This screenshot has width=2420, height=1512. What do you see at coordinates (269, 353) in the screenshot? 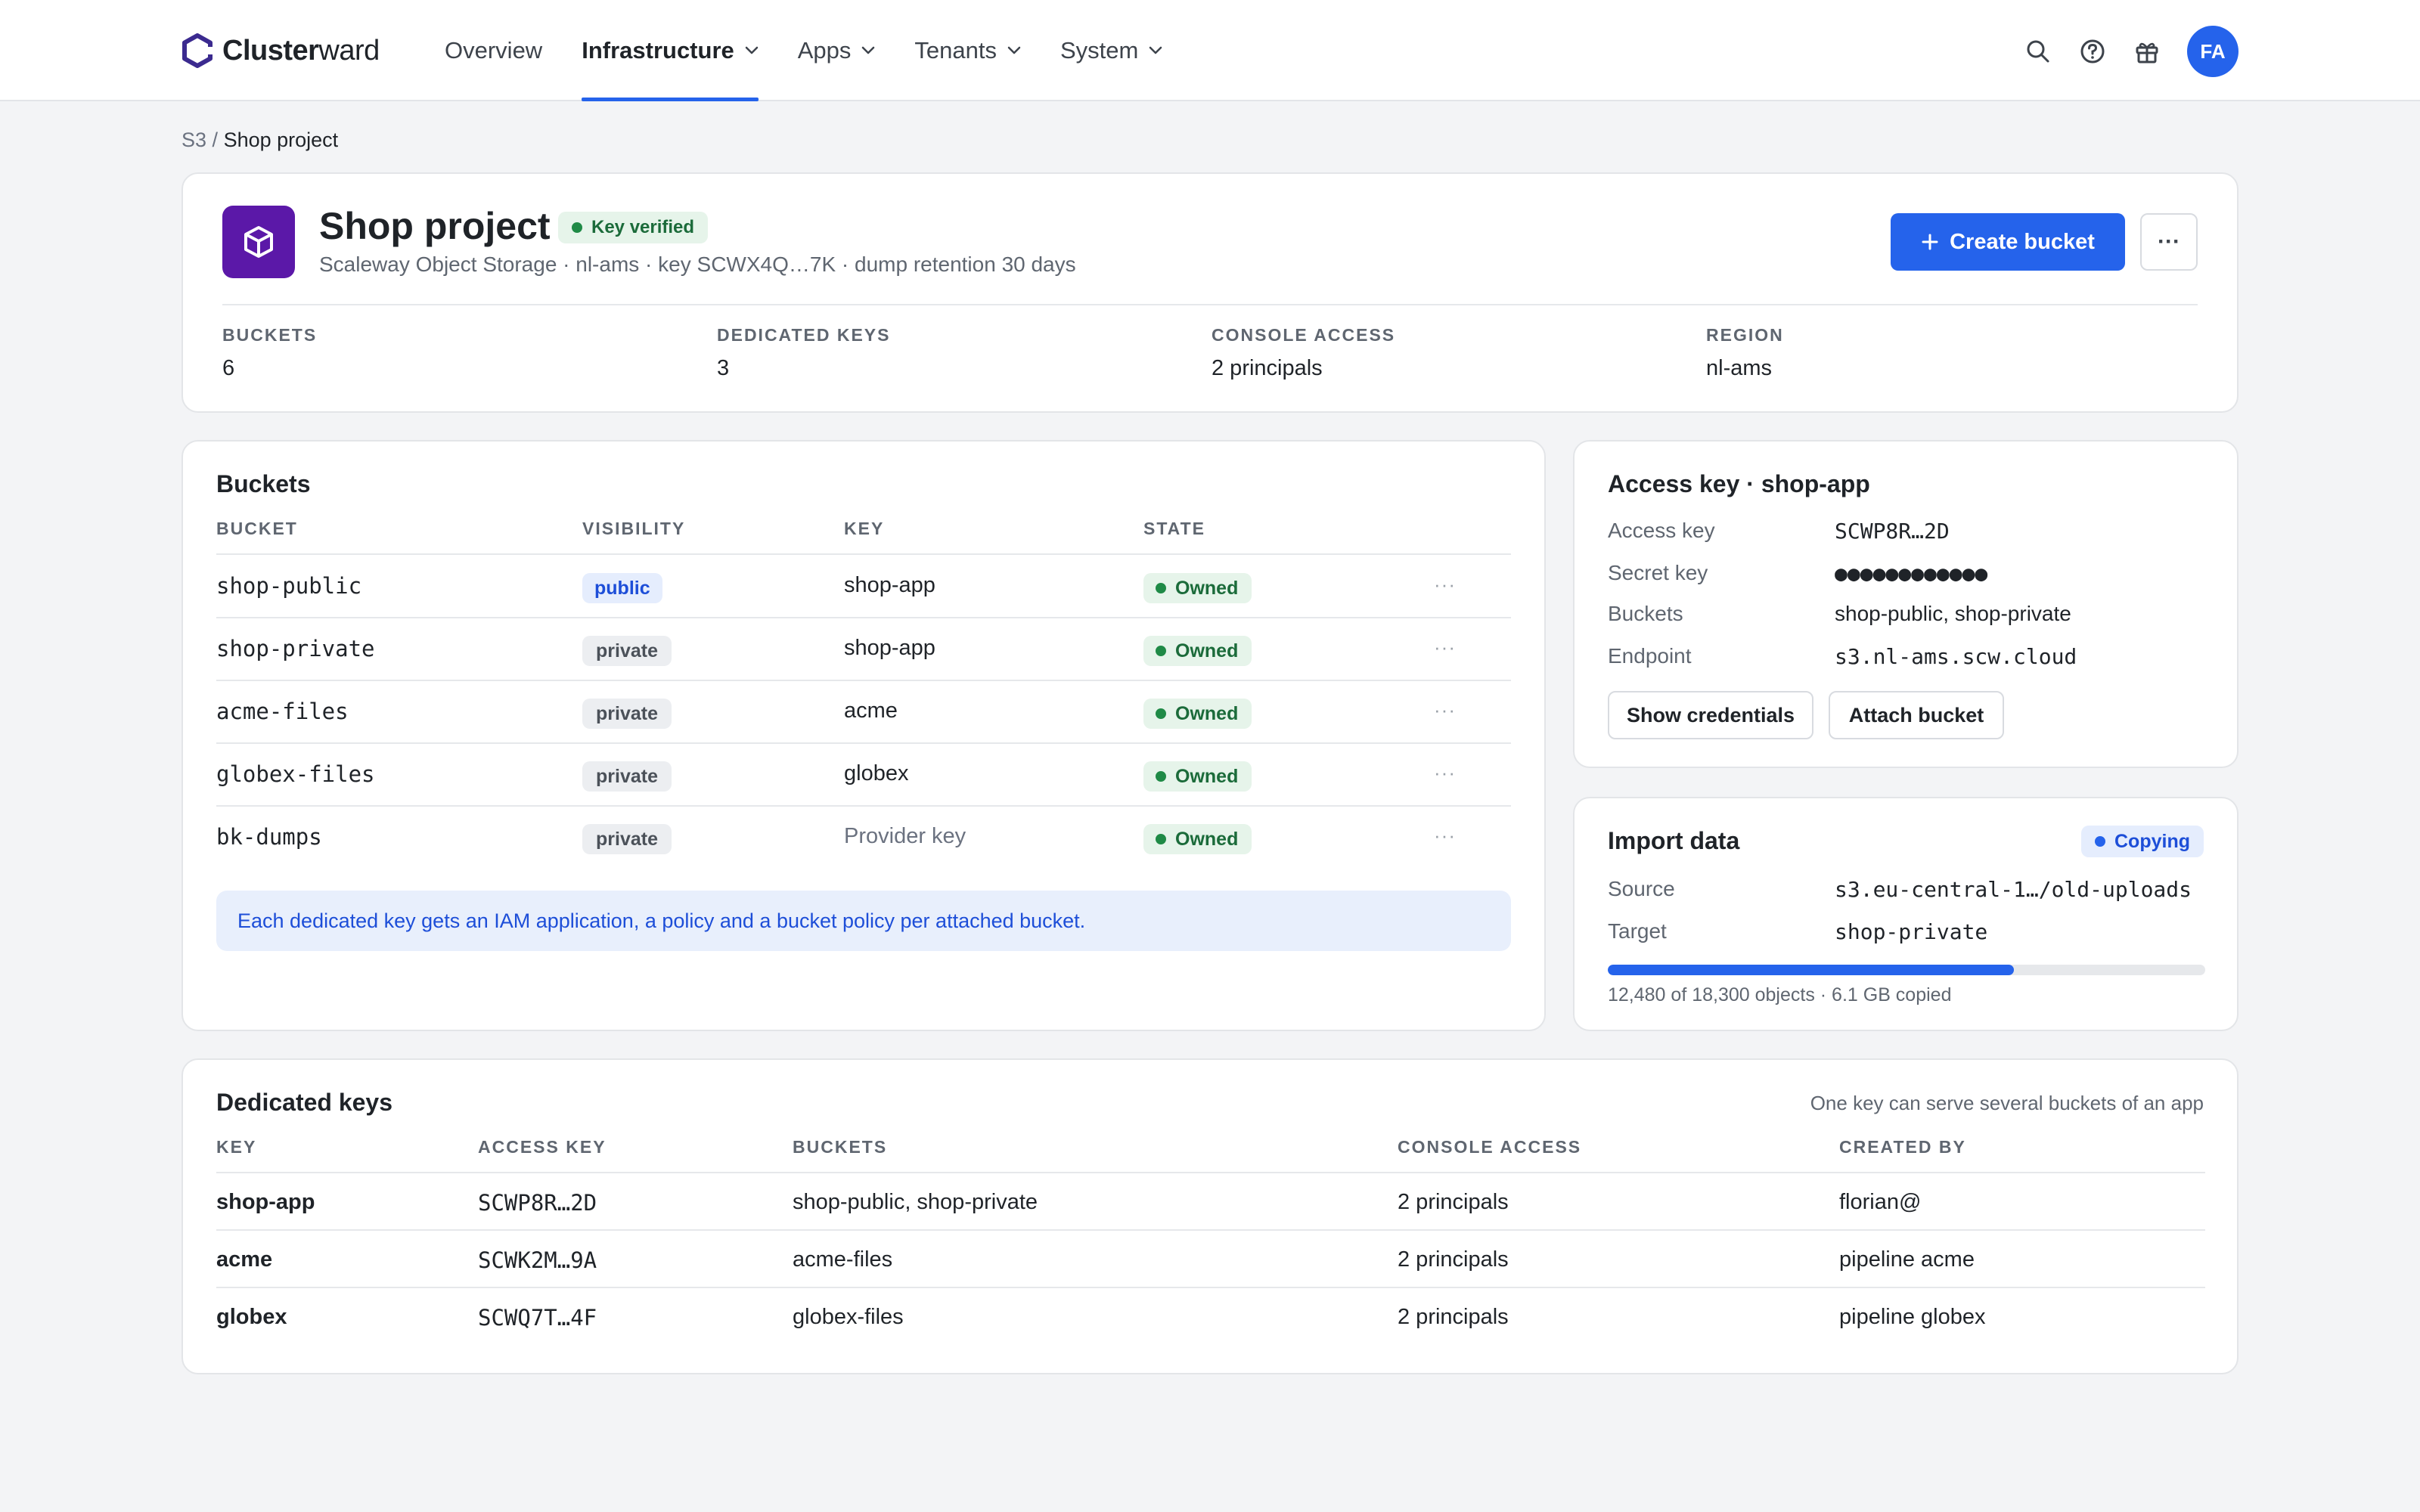
I see `stat-buckets: BUCKETS 6` at bounding box center [269, 353].